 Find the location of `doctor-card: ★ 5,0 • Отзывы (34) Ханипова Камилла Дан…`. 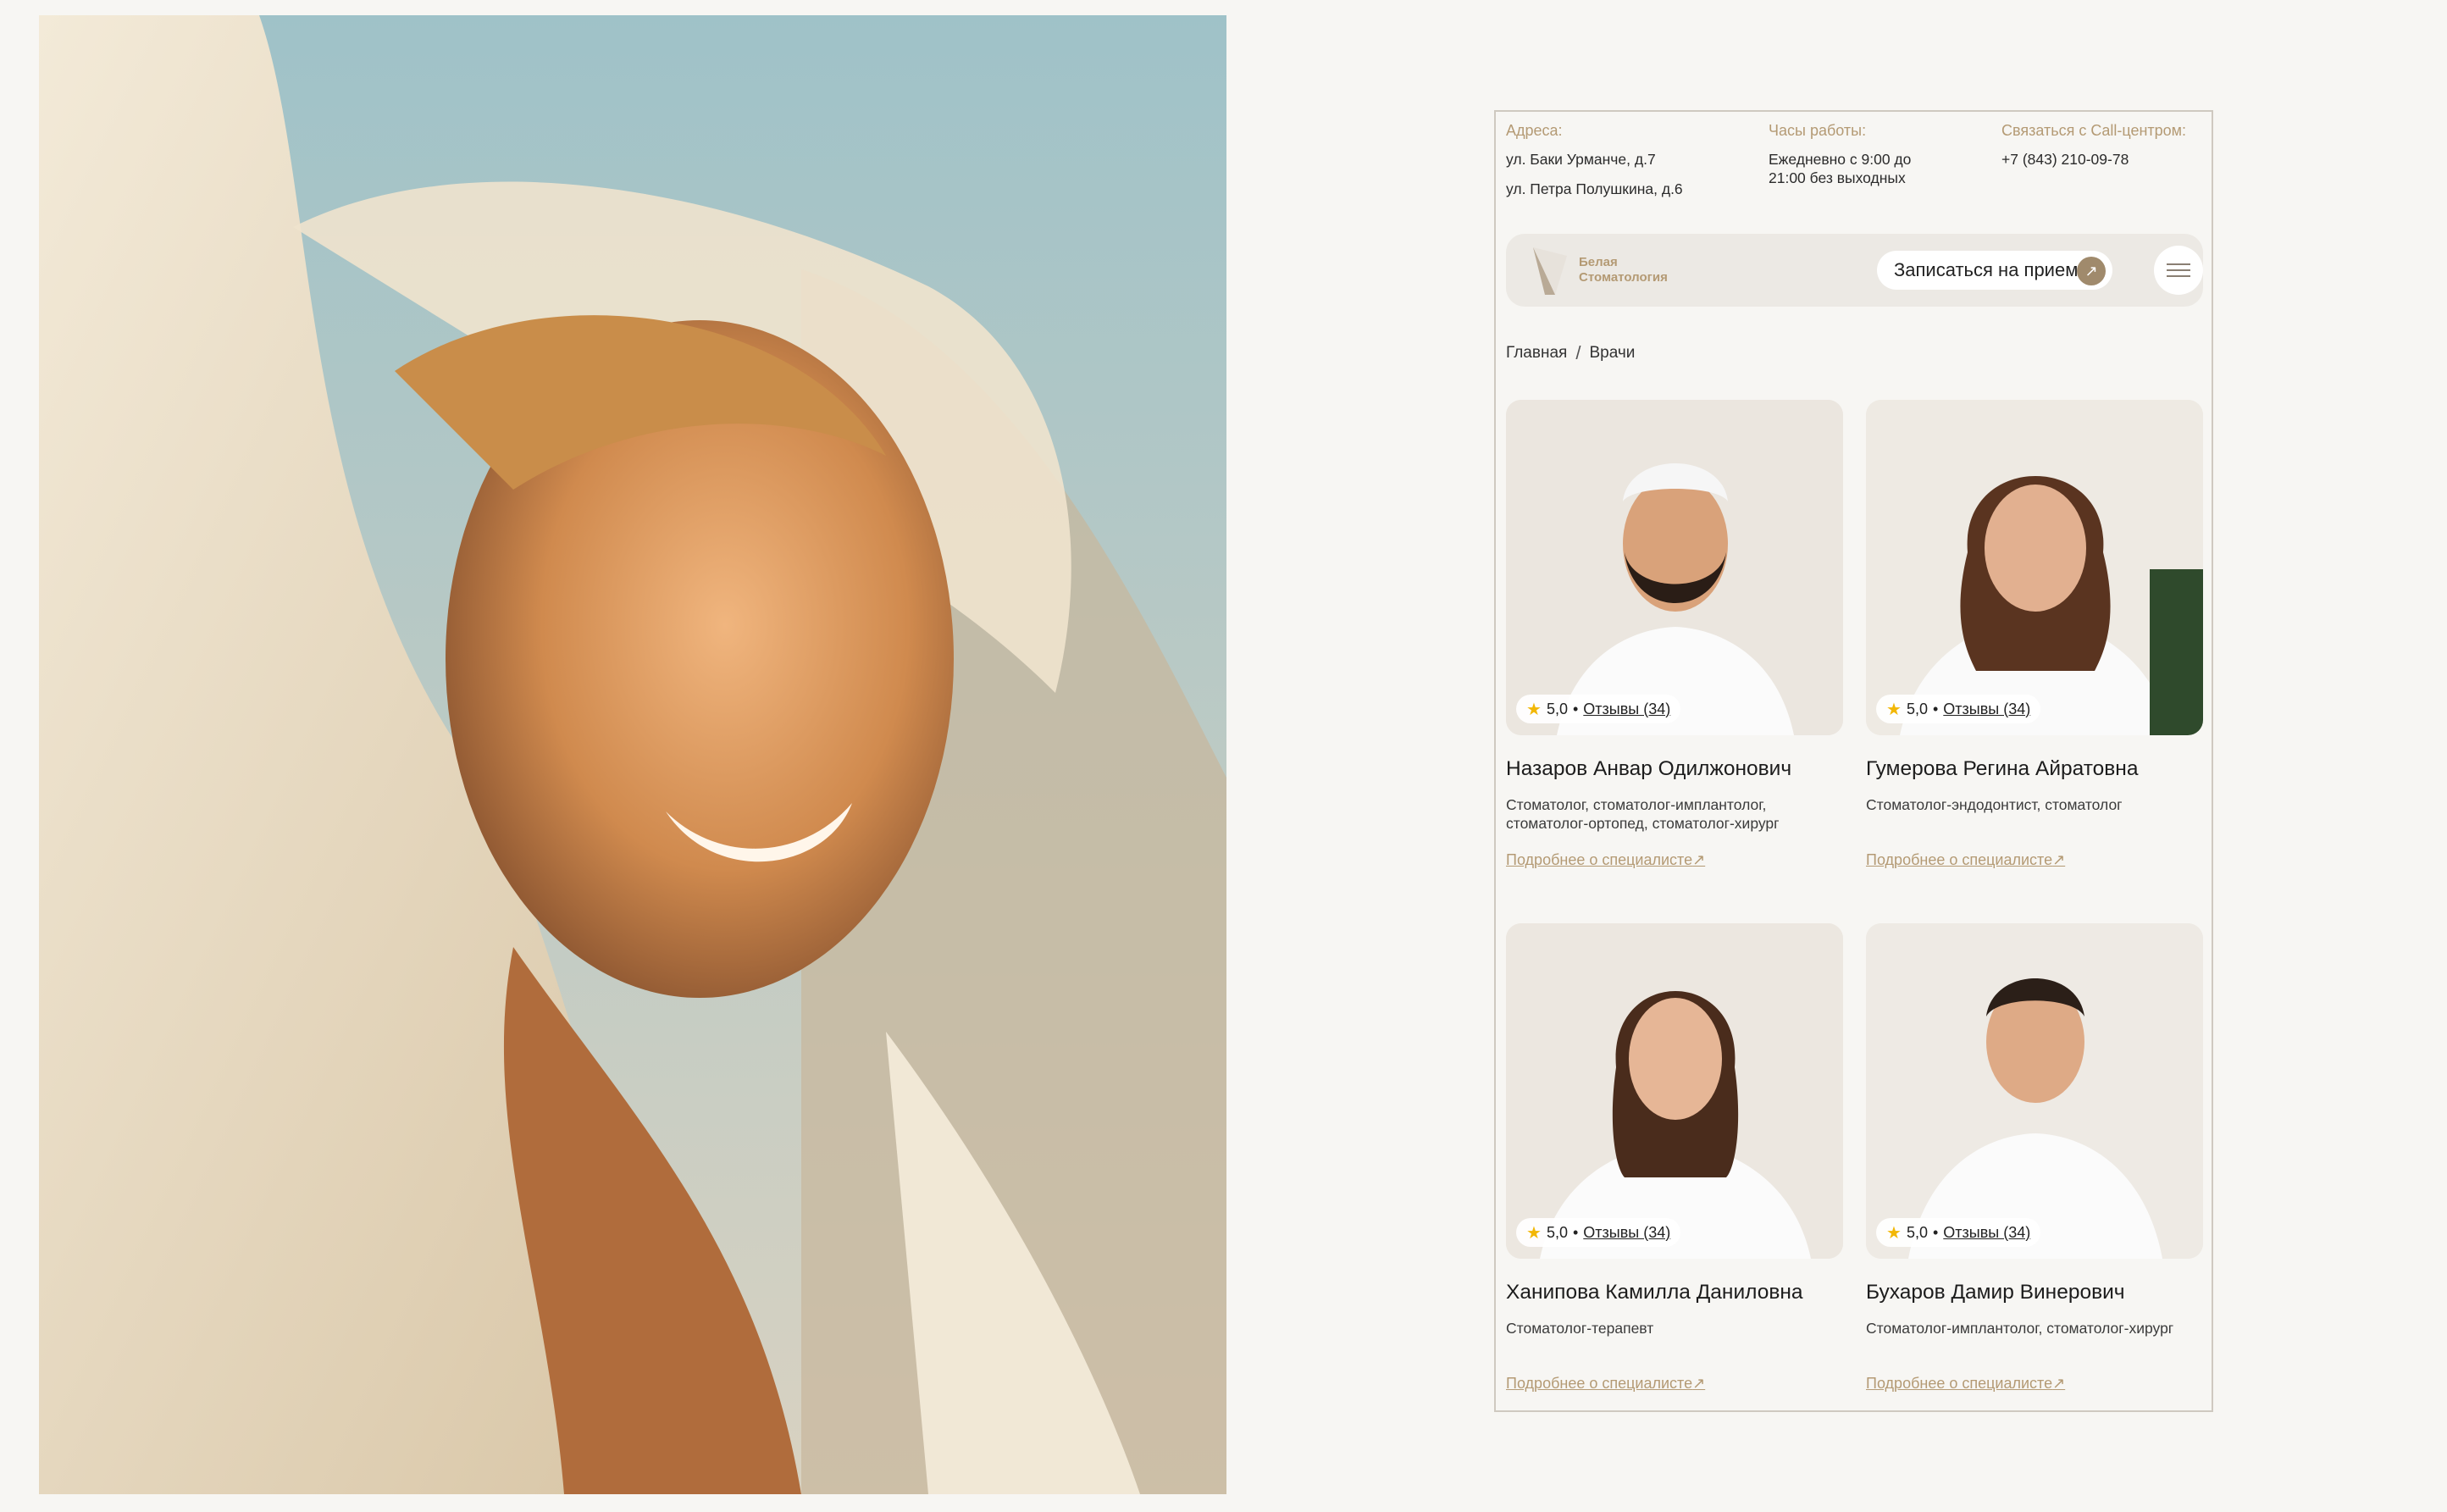

doctor-card: ★ 5,0 • Отзывы (34) Ханипова Камилла Дан… is located at coordinates (1675, 1158).